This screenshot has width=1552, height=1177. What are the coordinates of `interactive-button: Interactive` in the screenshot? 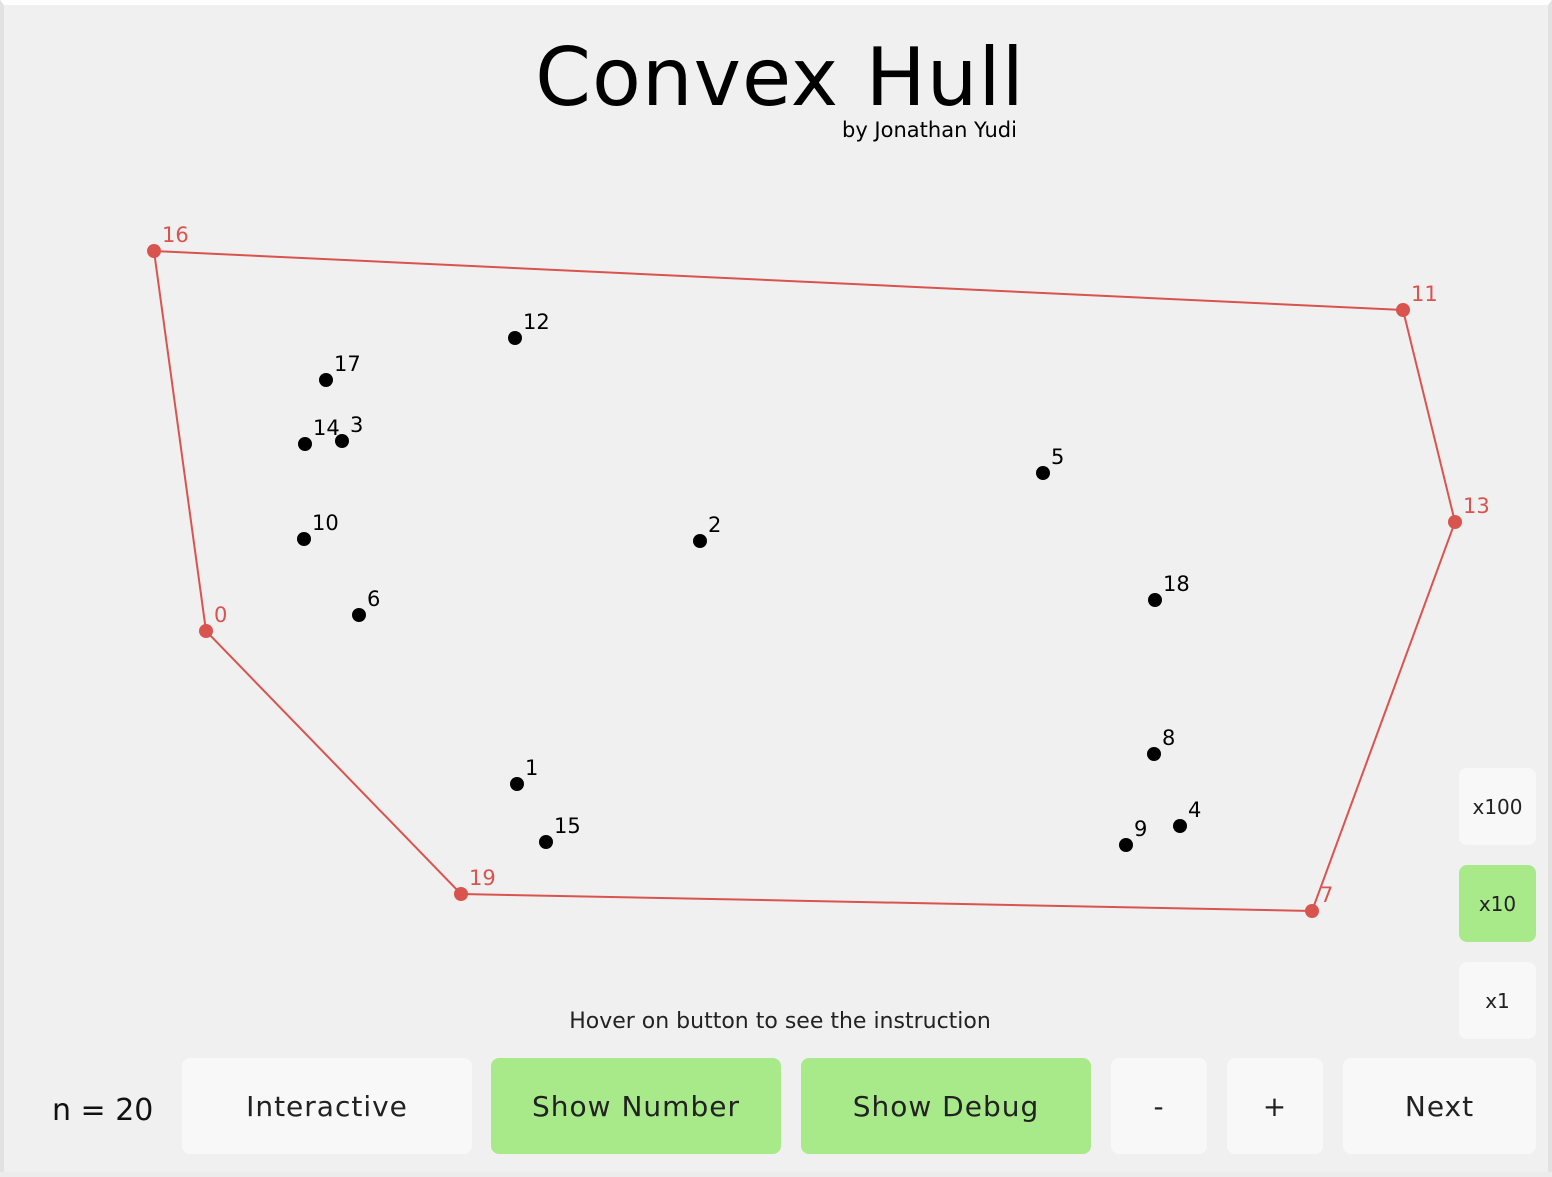 It's located at (327, 1106).